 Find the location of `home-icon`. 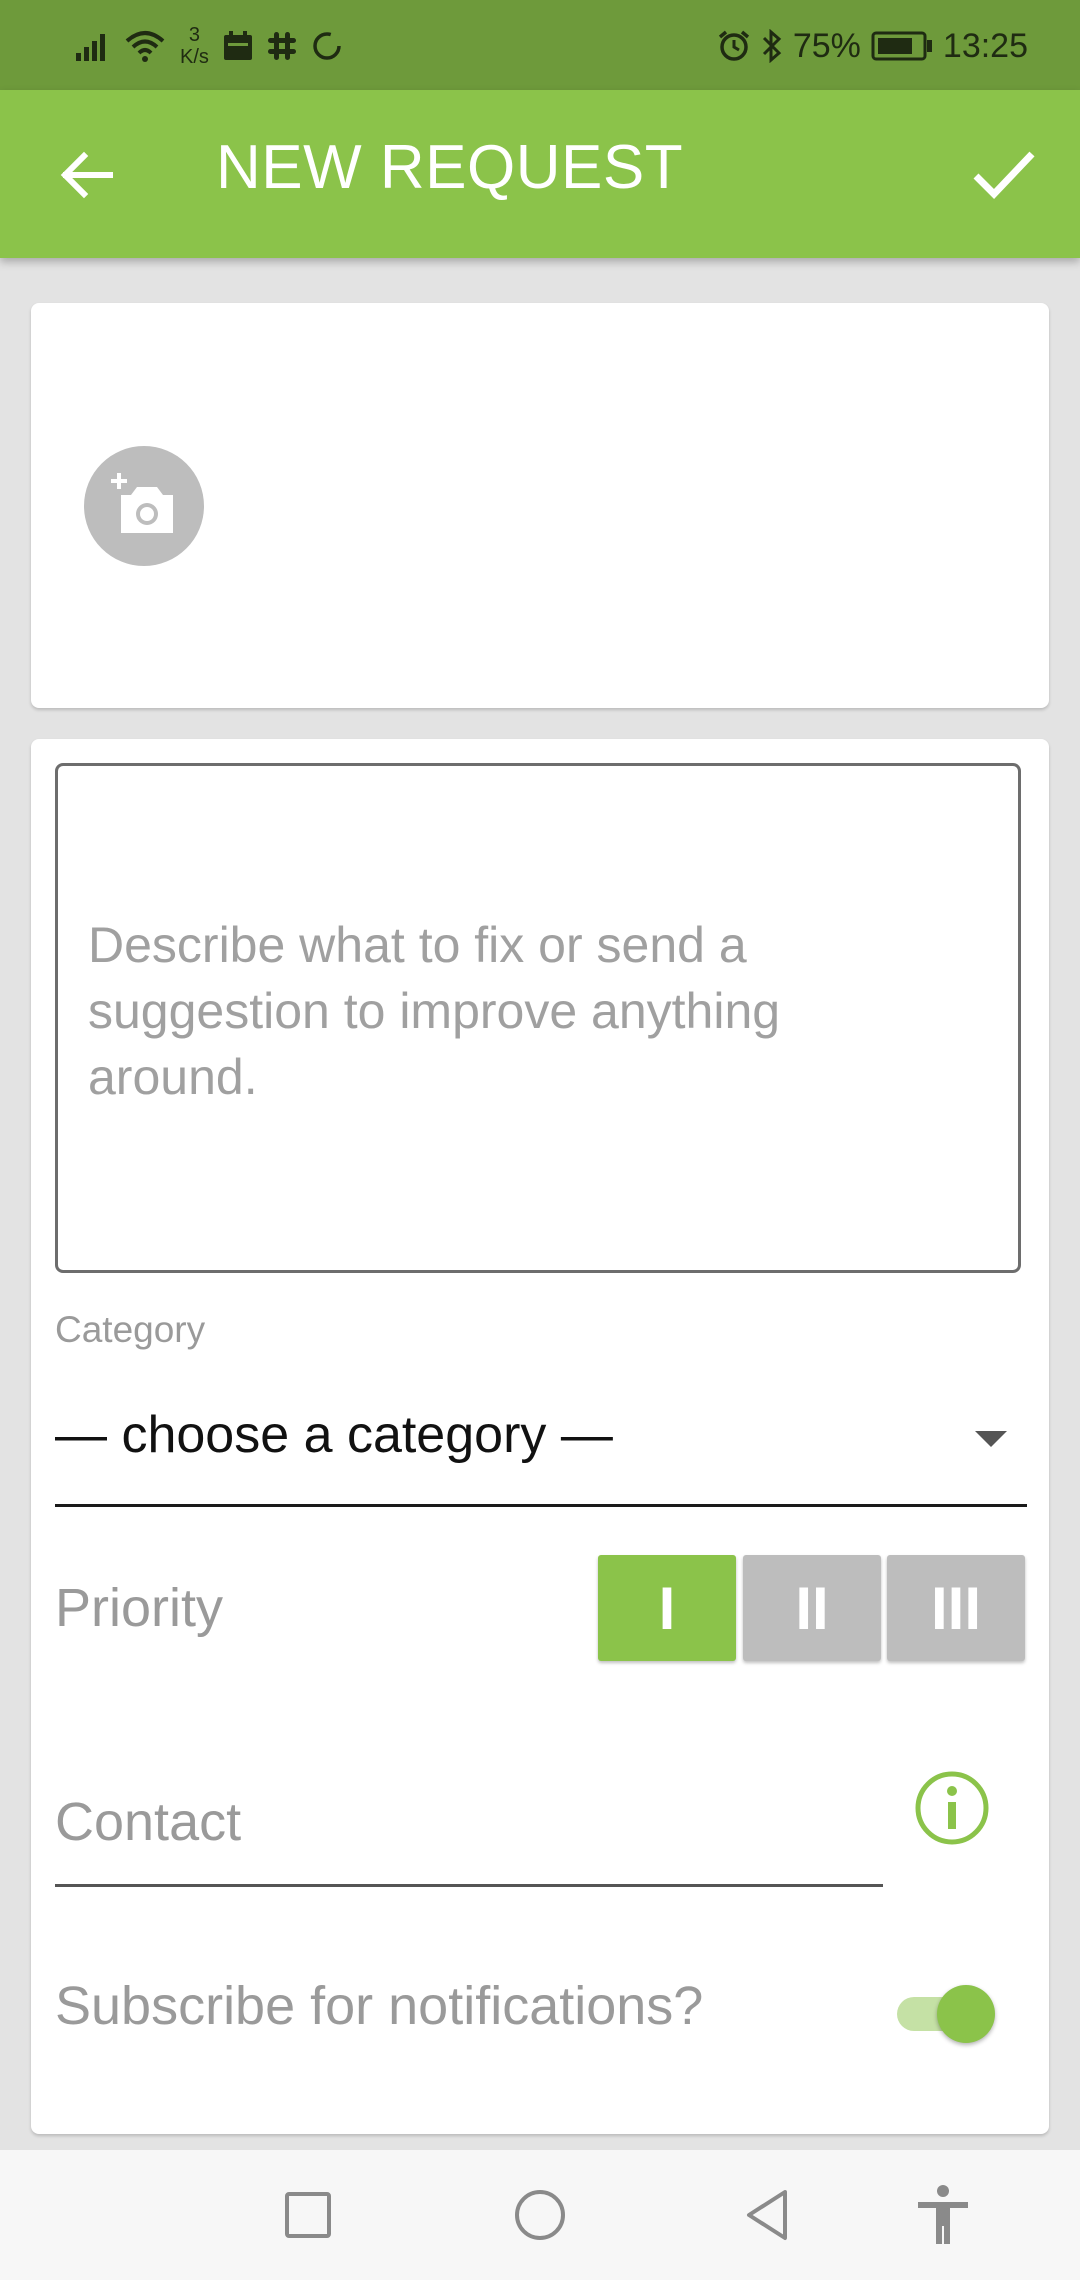

home-icon is located at coordinates (540, 2215).